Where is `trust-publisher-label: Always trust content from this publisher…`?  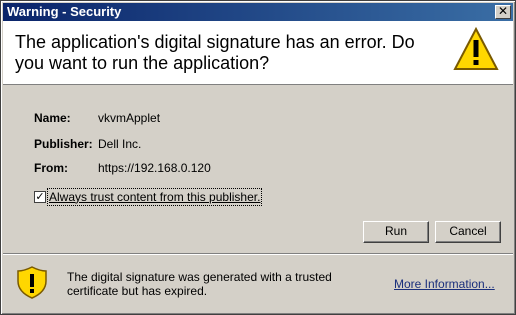
trust-publisher-label: Always trust content from this publisher… is located at coordinates (154, 197).